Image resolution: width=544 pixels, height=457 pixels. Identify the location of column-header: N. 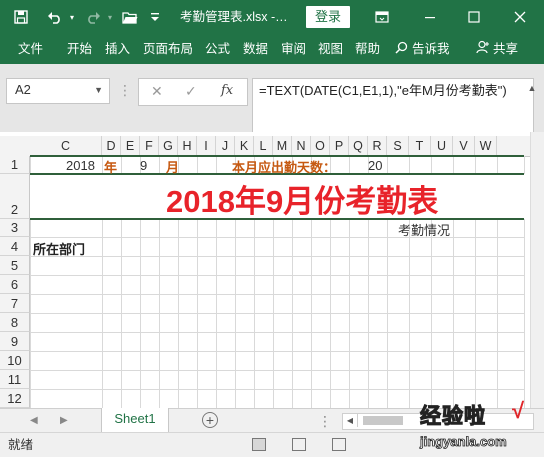
(301, 146).